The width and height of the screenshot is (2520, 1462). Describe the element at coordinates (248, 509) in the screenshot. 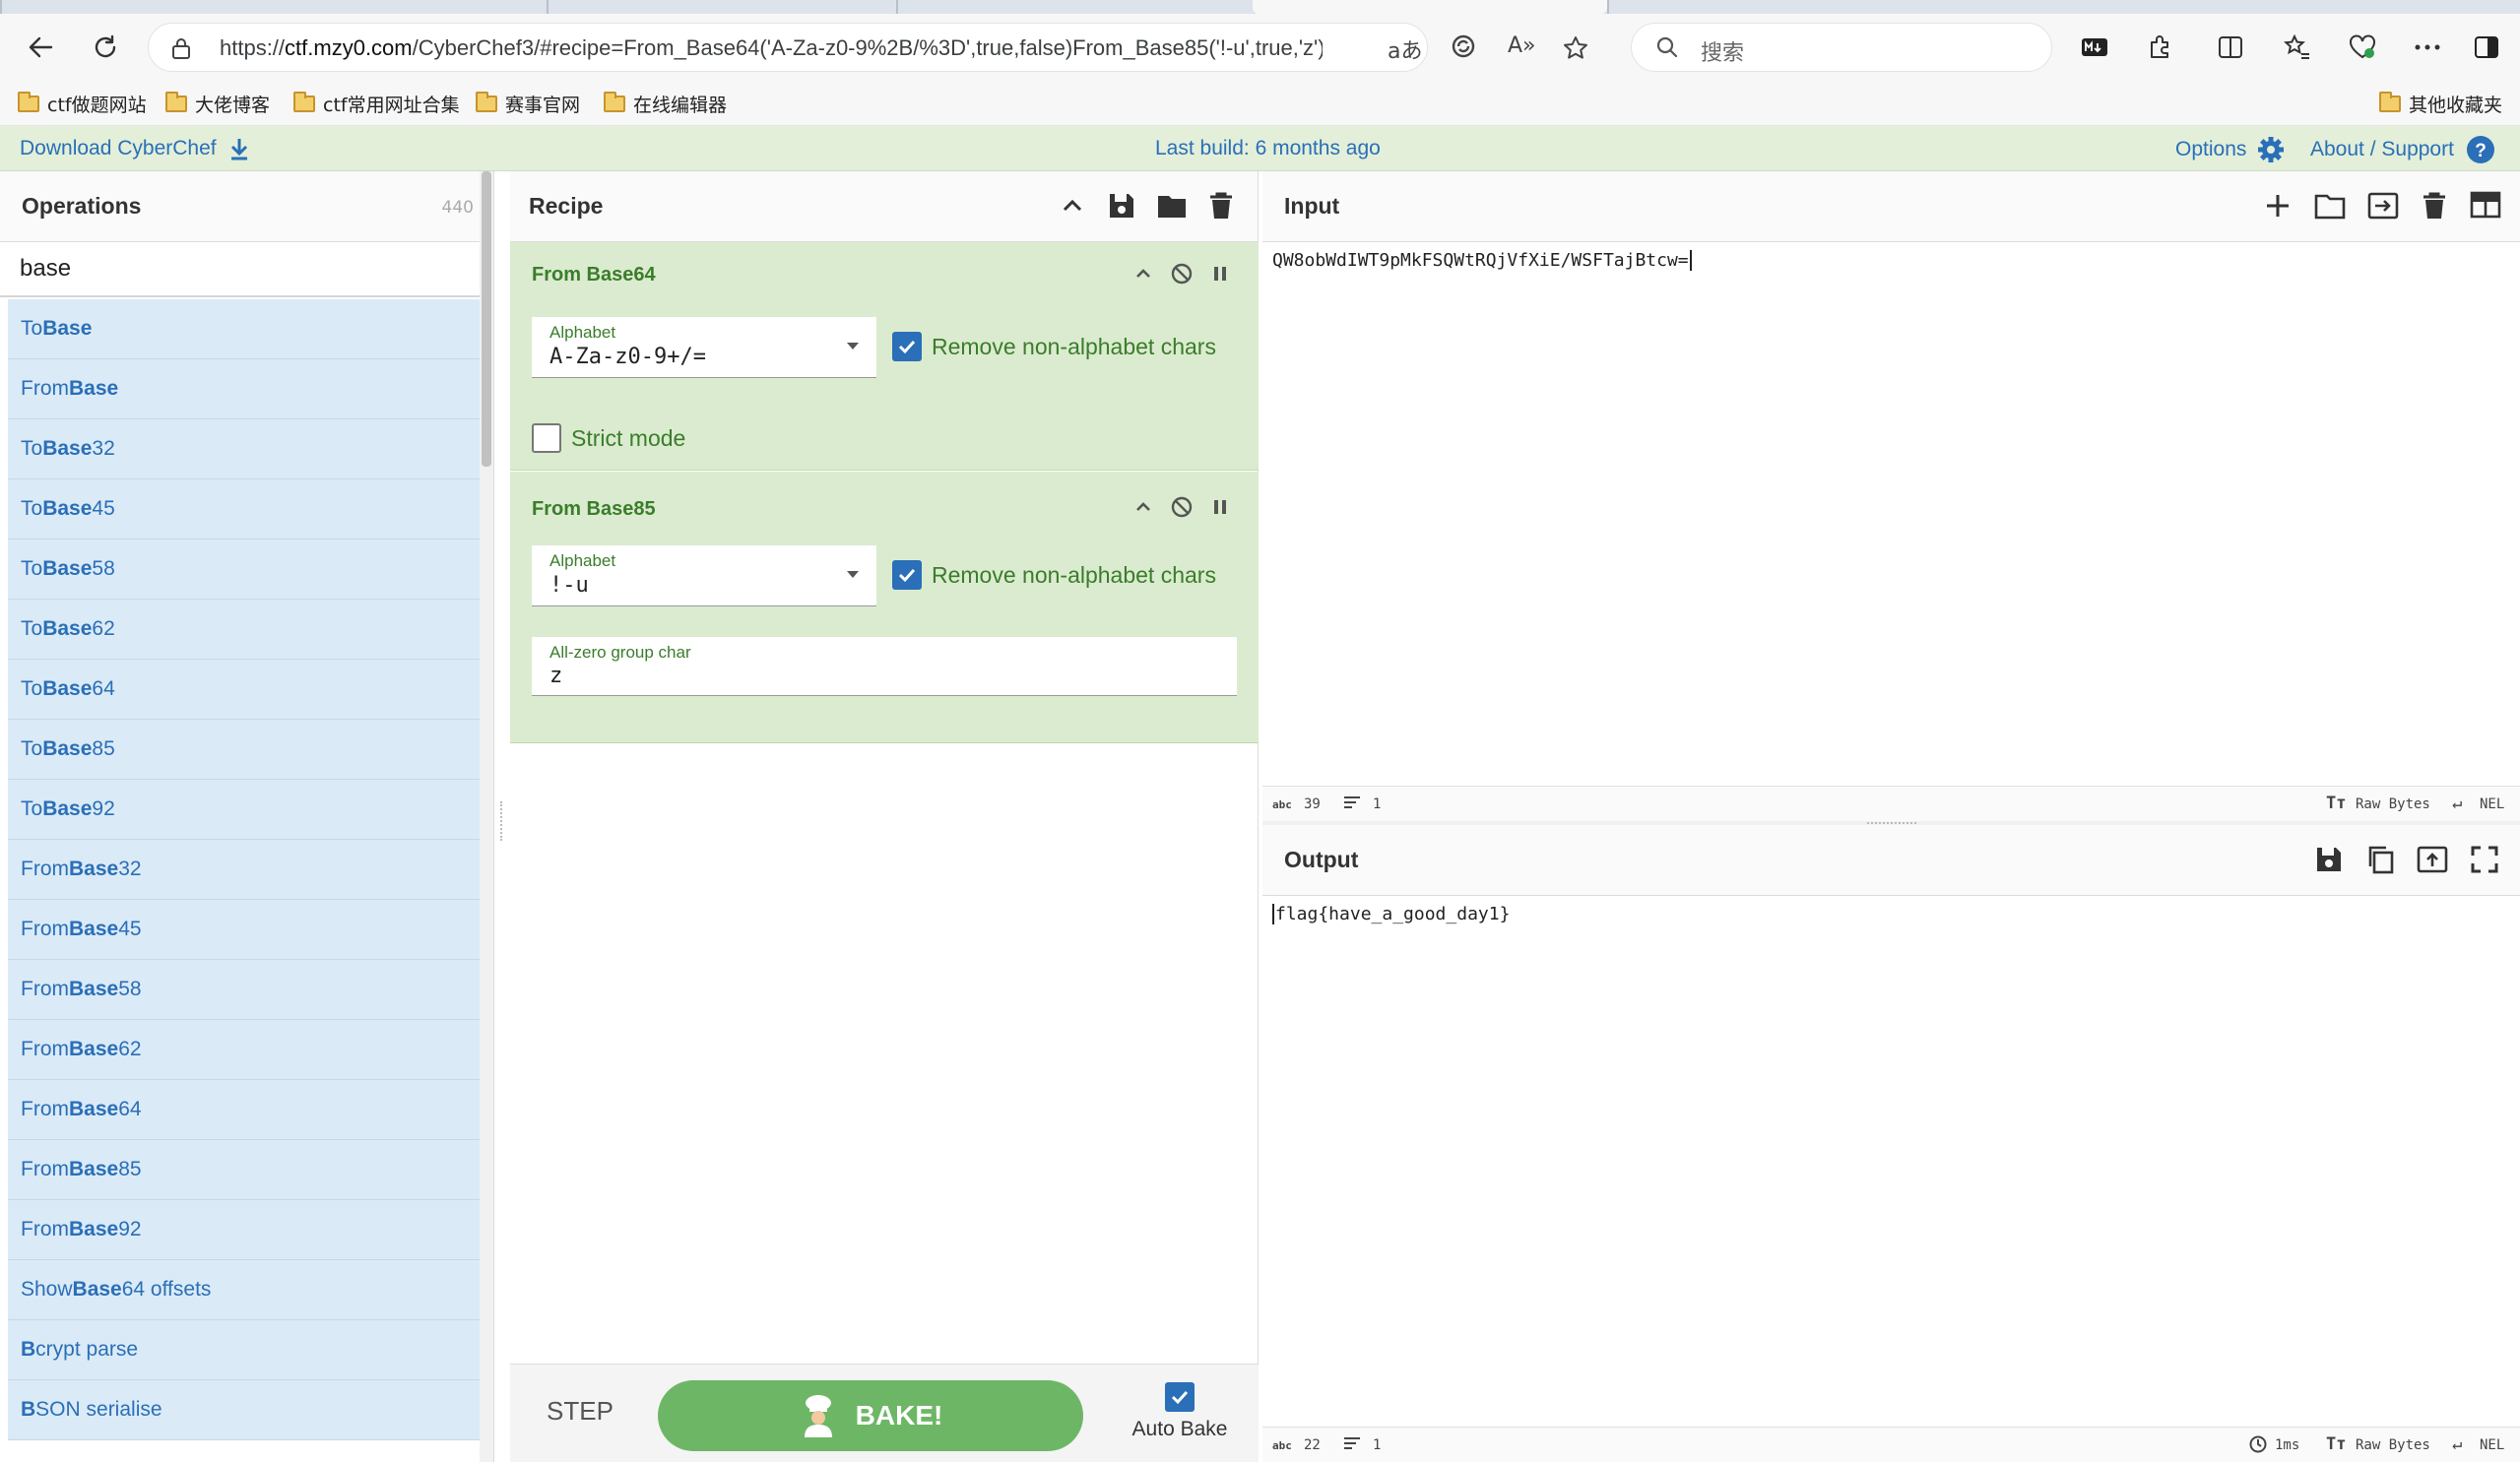

I see `operation-item: To Base 45` at that location.